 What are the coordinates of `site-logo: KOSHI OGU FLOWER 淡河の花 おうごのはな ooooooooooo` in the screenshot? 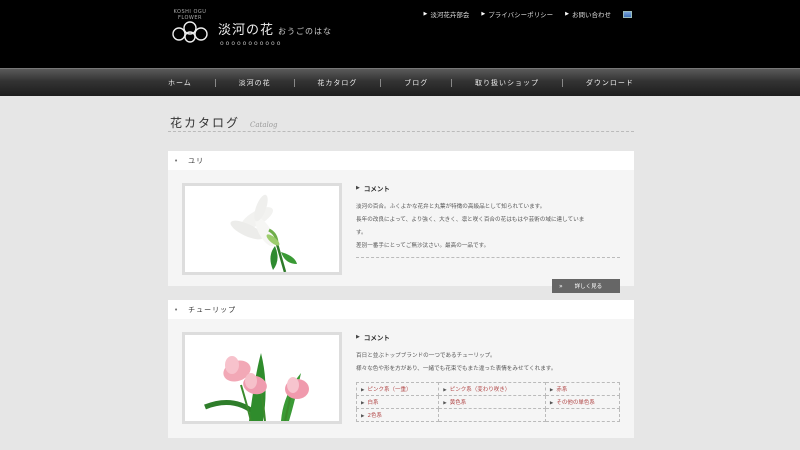 It's located at (249, 29).